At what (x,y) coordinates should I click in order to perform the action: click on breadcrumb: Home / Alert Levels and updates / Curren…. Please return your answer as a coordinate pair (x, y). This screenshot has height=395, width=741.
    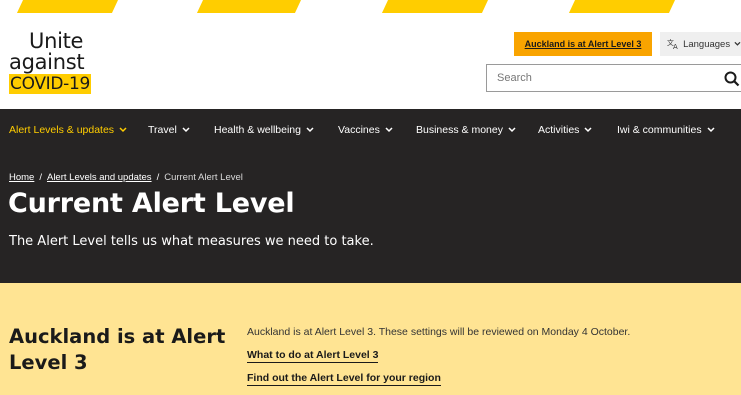
    Looking at the image, I should click on (126, 177).